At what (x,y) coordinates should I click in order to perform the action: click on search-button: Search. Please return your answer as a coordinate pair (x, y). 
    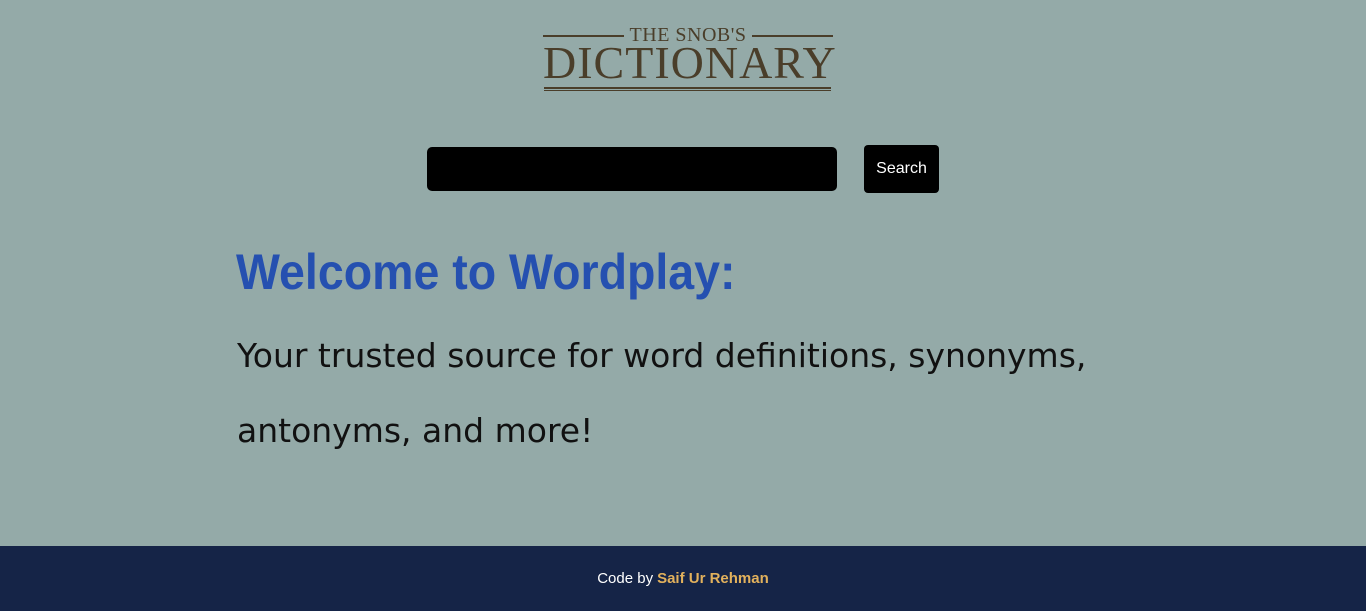
    Looking at the image, I should click on (901, 169).